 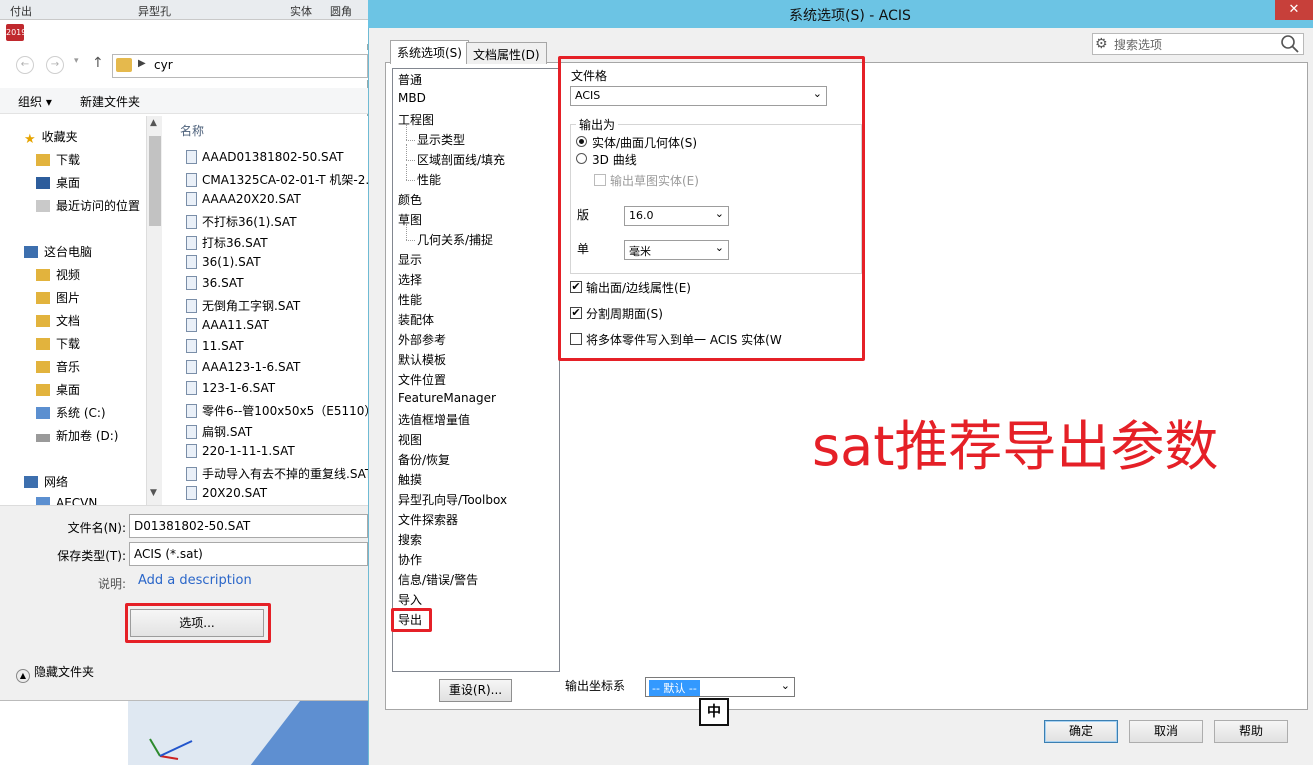 I want to click on nav-item-label: 下载, so click(x=68, y=344).